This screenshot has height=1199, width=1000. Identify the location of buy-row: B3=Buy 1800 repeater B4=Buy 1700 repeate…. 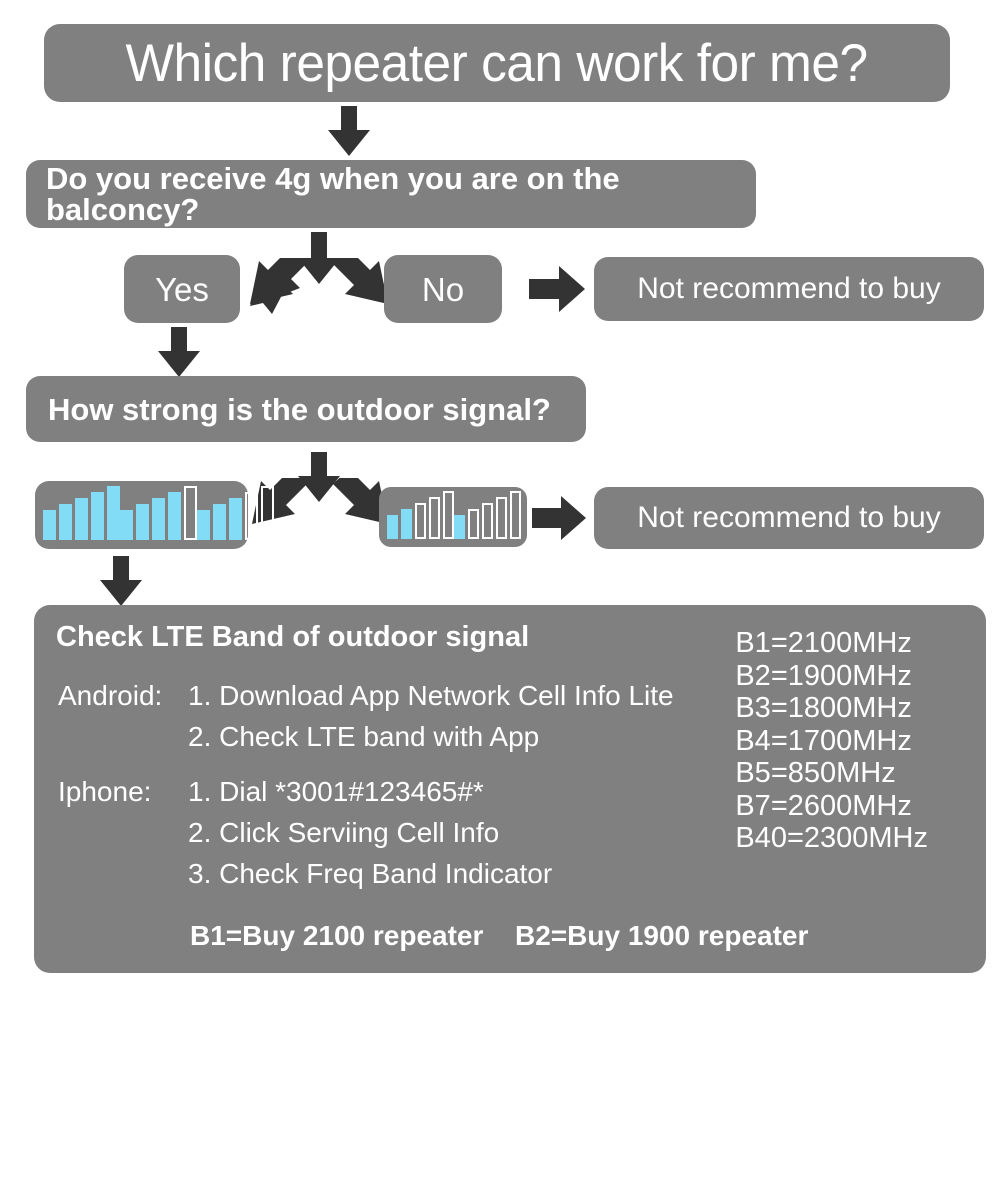
(499, 1028).